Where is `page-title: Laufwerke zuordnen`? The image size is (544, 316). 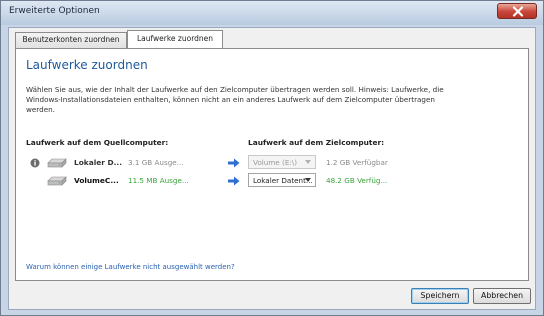
page-title: Laufwerke zuordnen is located at coordinates (87, 65).